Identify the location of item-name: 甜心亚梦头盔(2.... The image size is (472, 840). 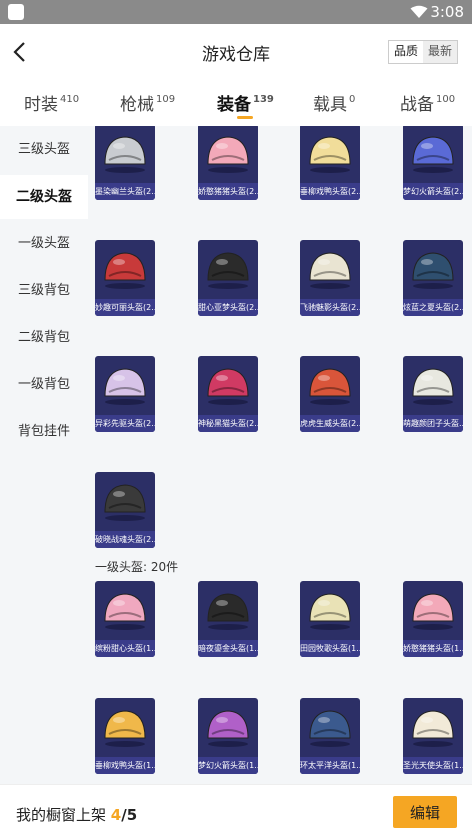
(228, 307).